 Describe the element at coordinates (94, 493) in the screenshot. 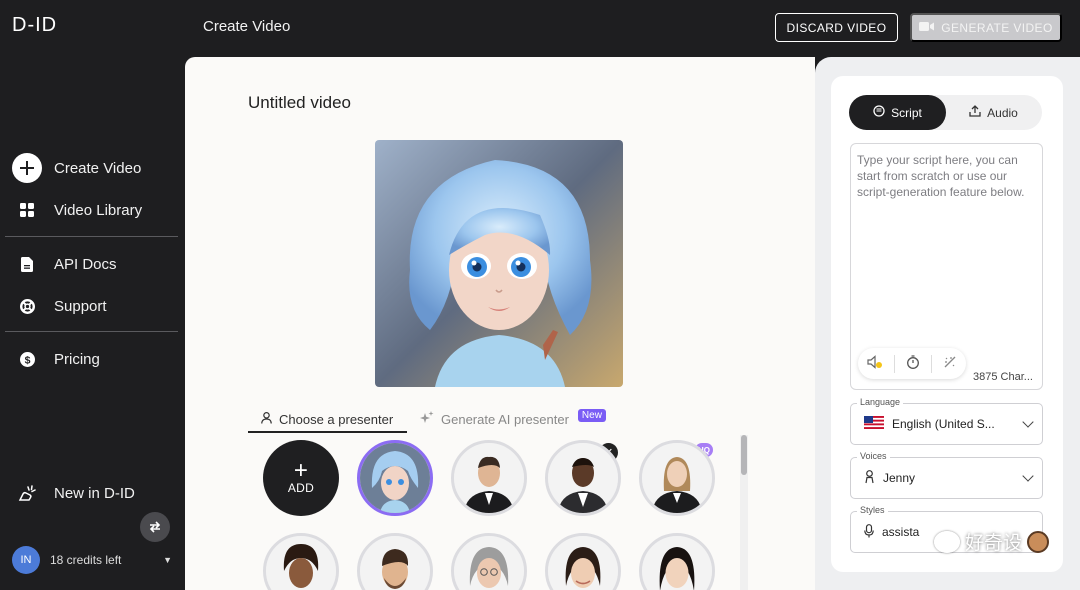

I see `sidebar-item-label: New in D-ID` at that location.